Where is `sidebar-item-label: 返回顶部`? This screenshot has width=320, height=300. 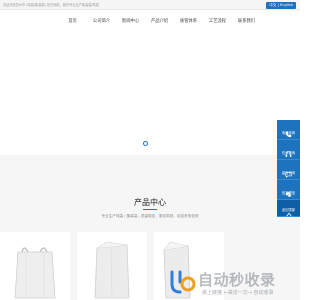
sidebar-item-label: 返回顶部 is located at coordinates (288, 210).